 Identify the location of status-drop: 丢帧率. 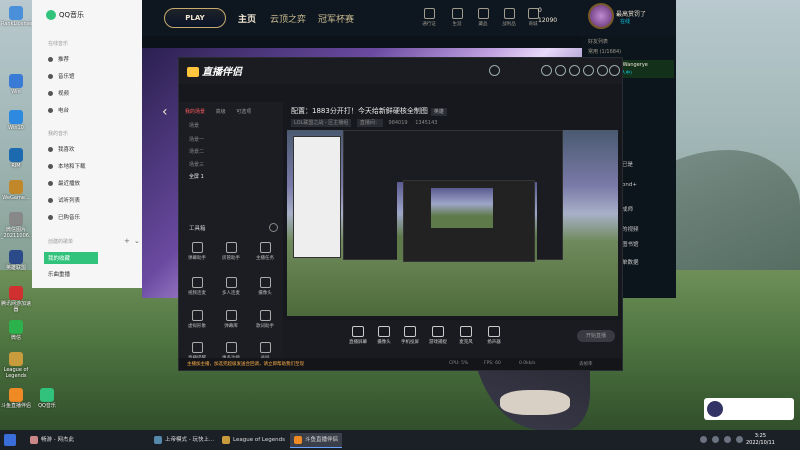
(586, 364).